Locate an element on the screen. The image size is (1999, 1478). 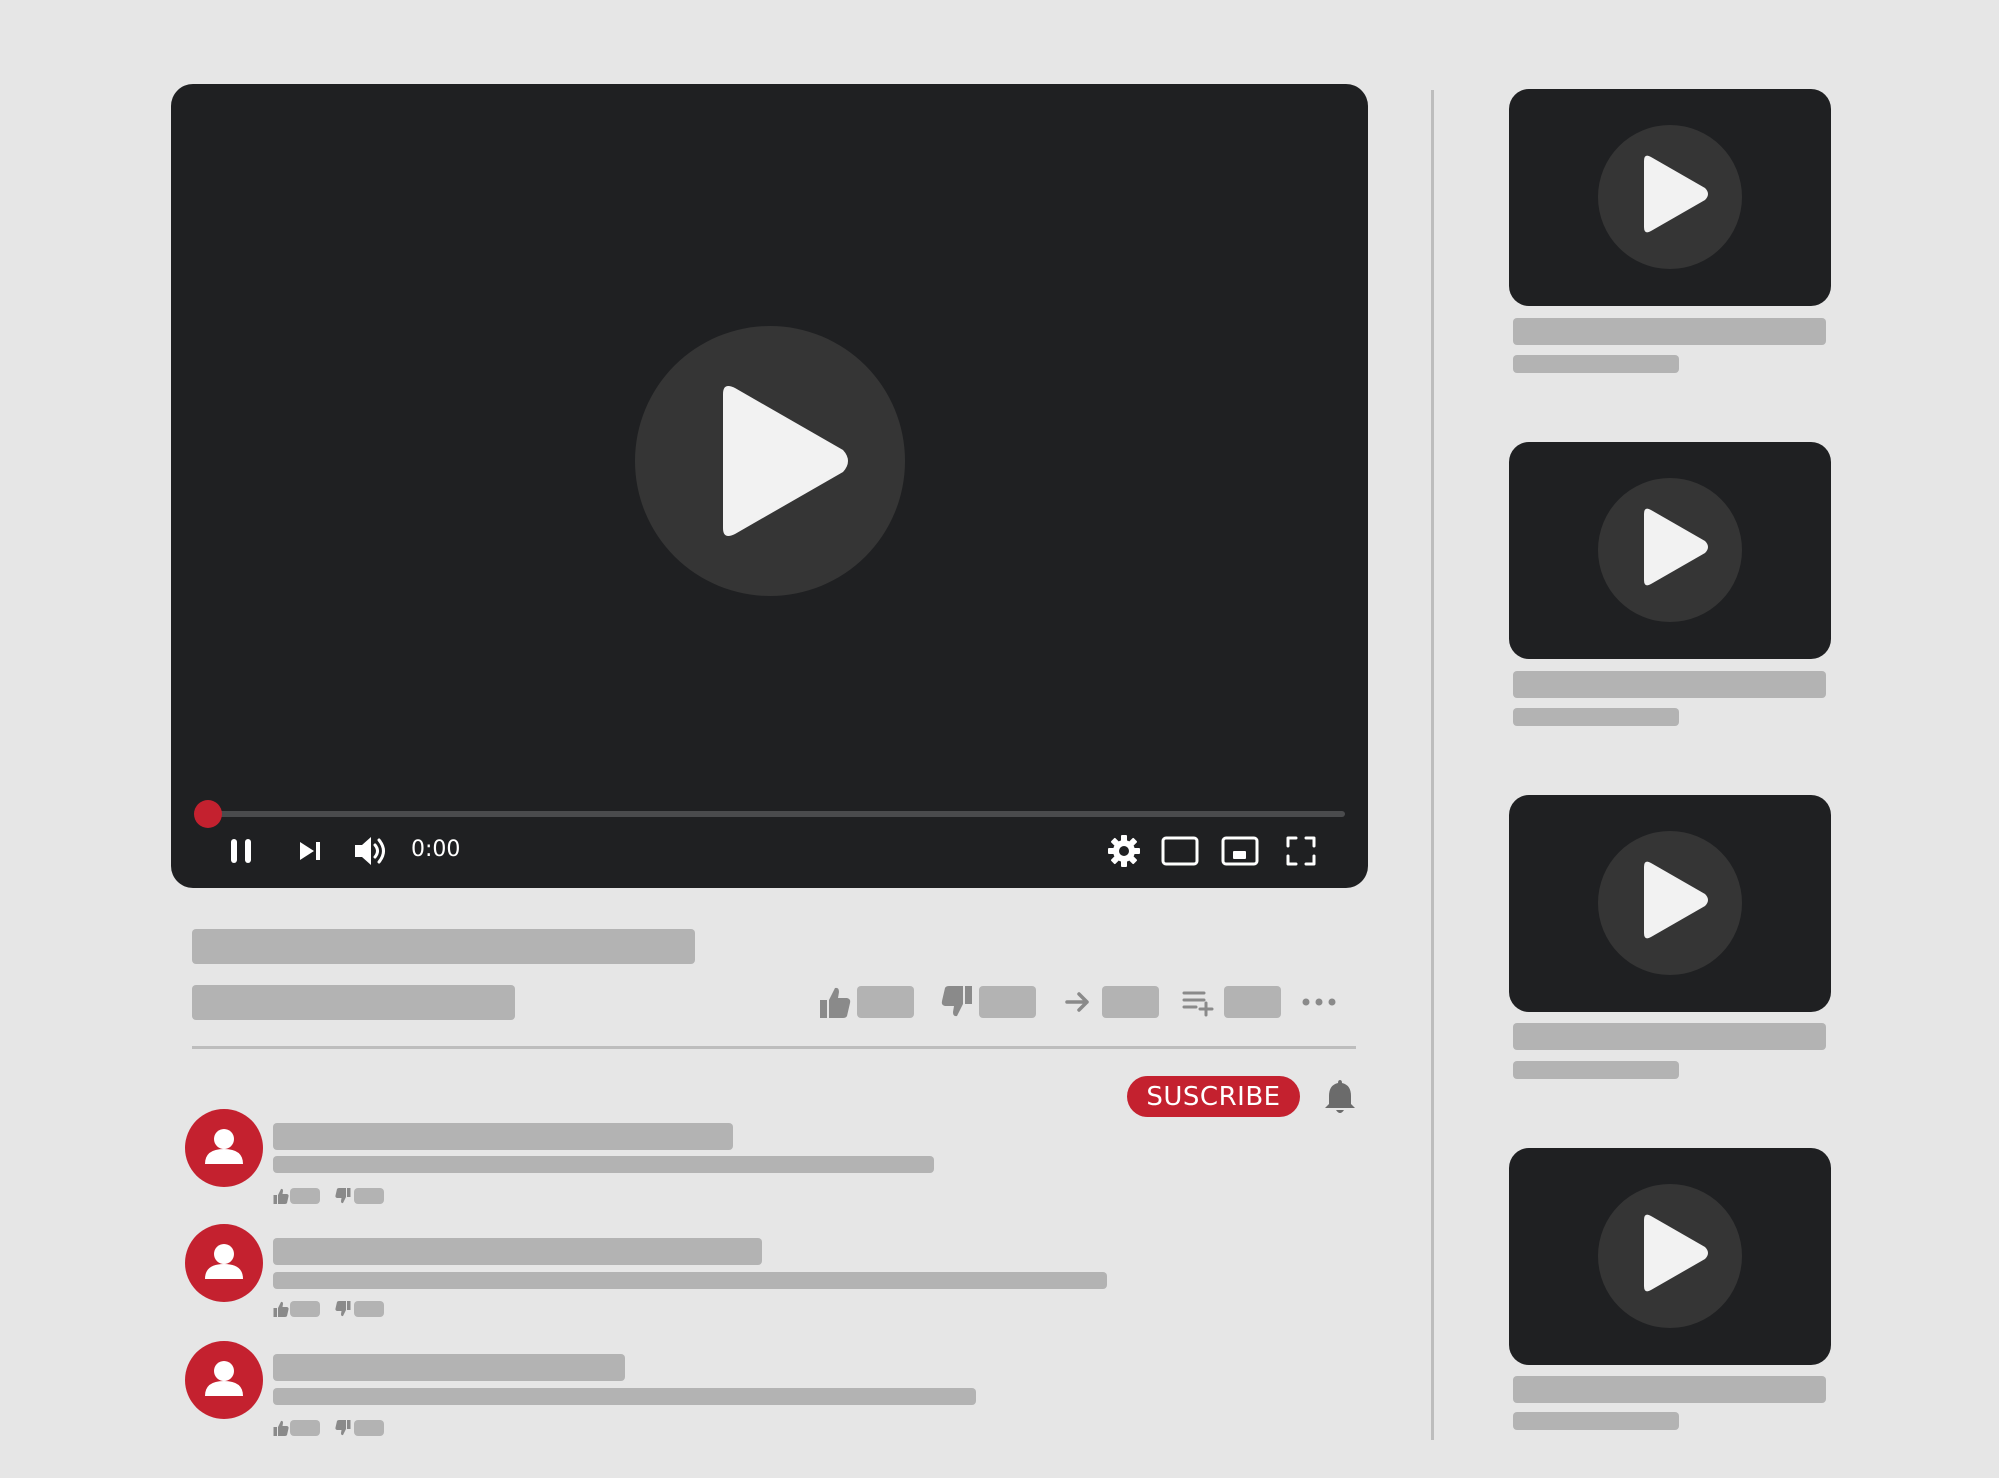
miniplayer-icon is located at coordinates (1240, 851).